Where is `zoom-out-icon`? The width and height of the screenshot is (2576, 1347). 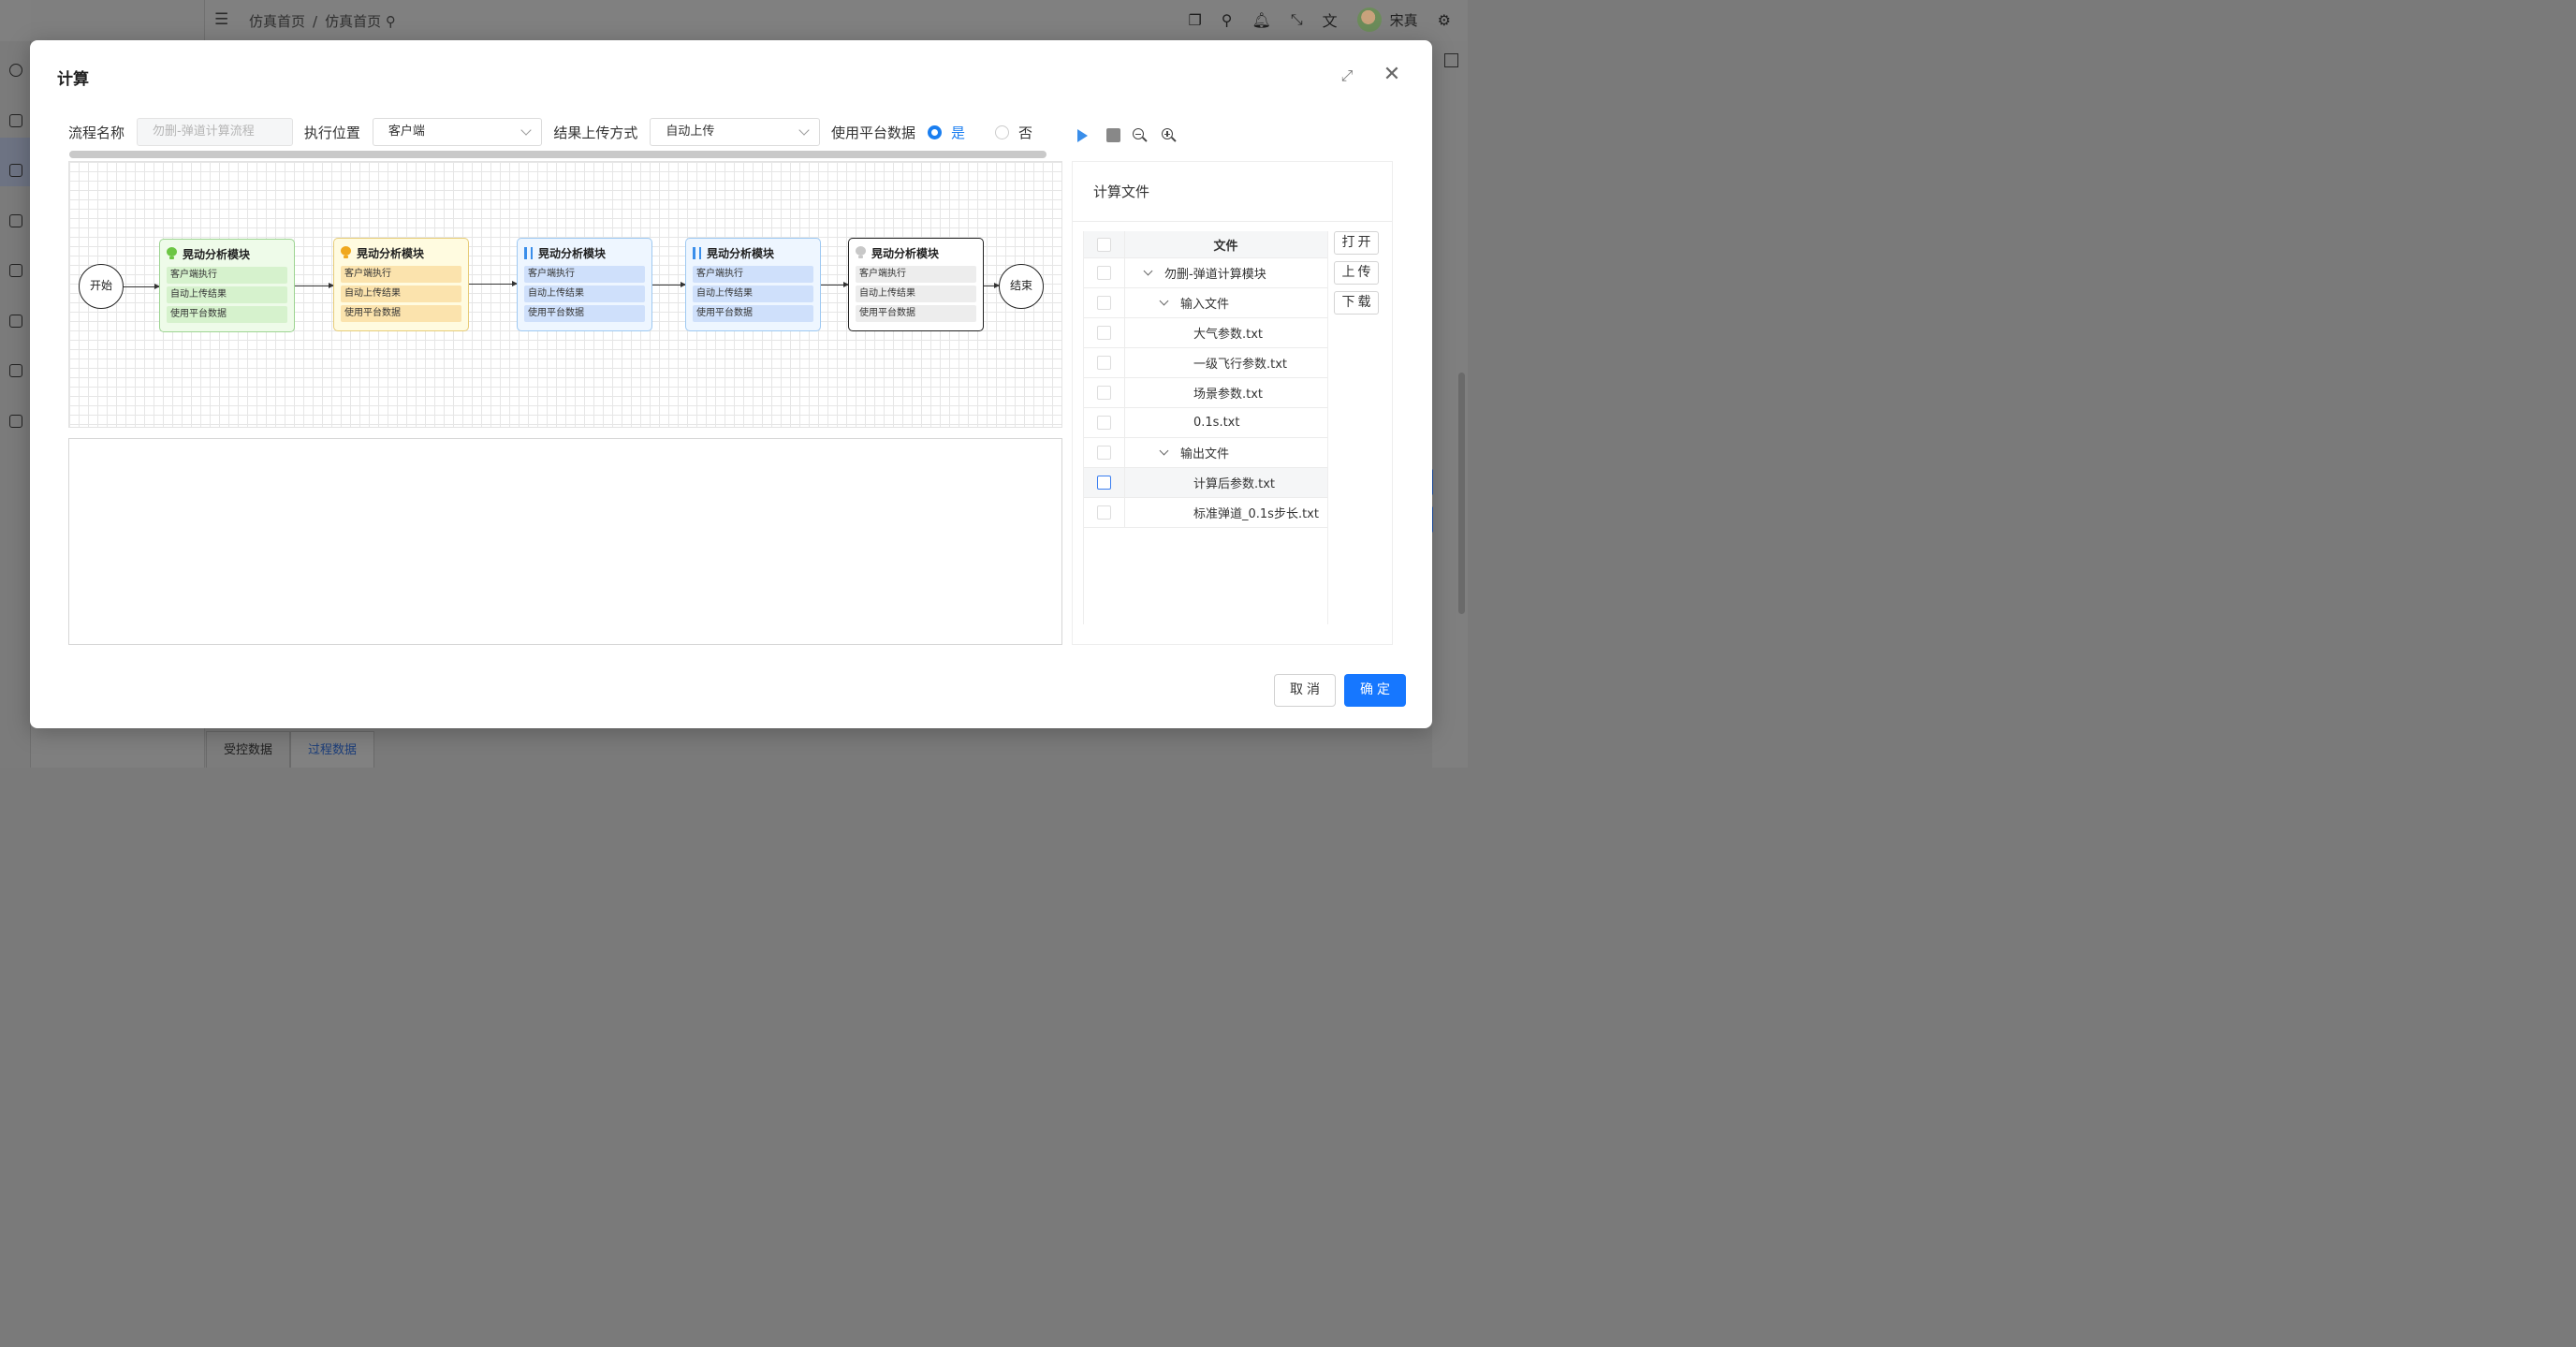 zoom-out-icon is located at coordinates (1140, 135).